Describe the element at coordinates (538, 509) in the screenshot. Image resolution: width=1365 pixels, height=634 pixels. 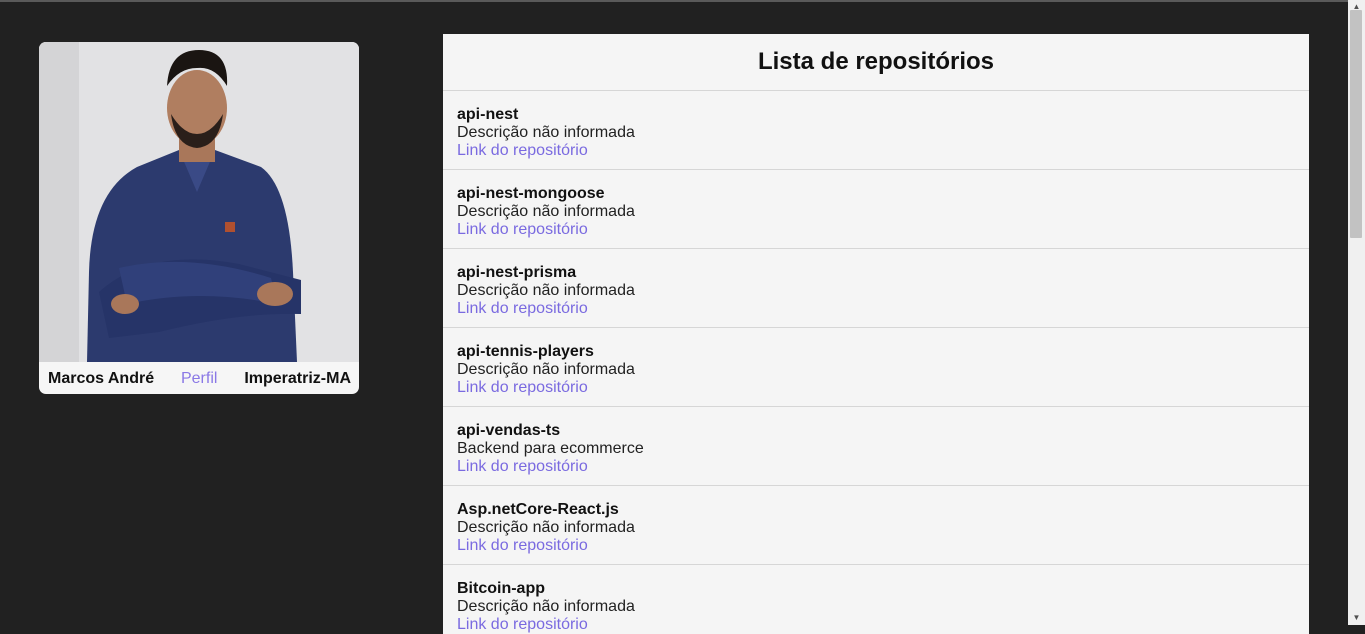
I see `repository-name: Asp.netCore-React.js` at that location.